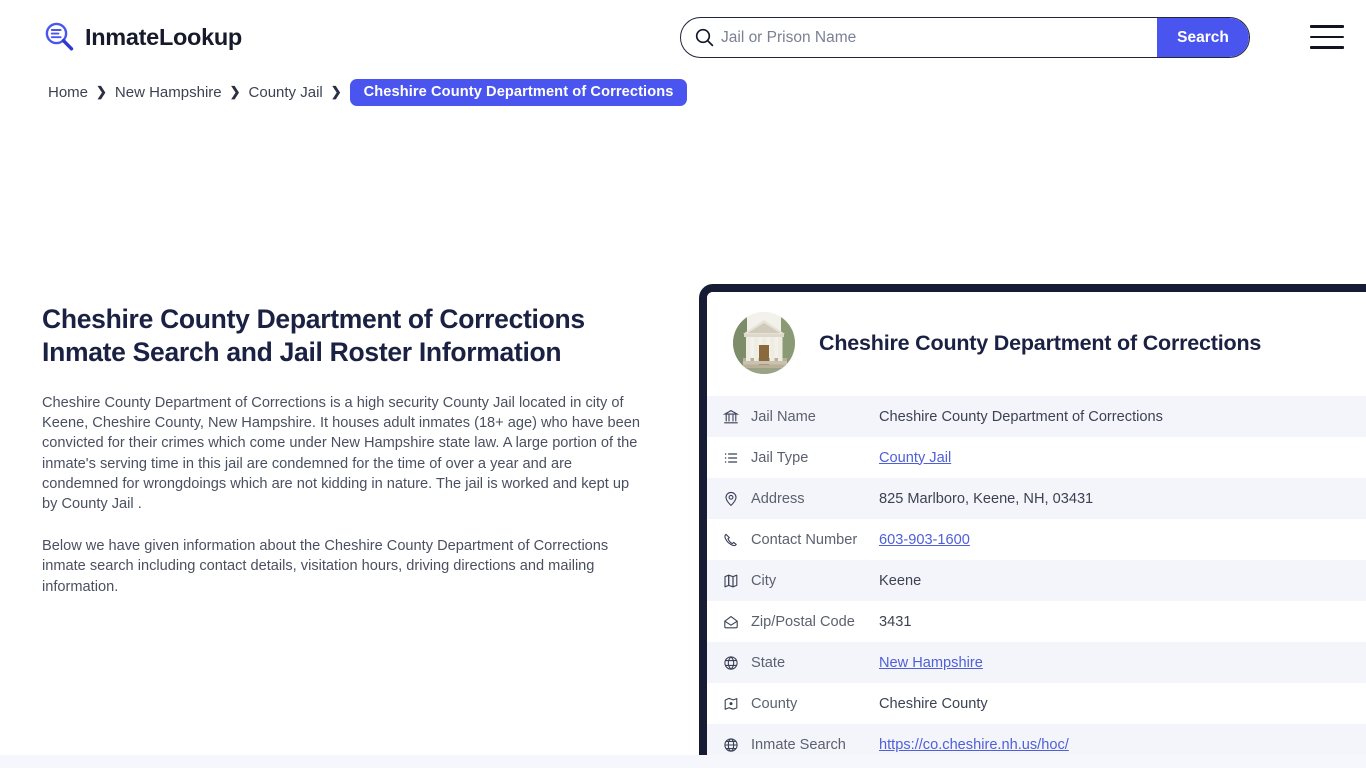  I want to click on list-icon, so click(737, 458).